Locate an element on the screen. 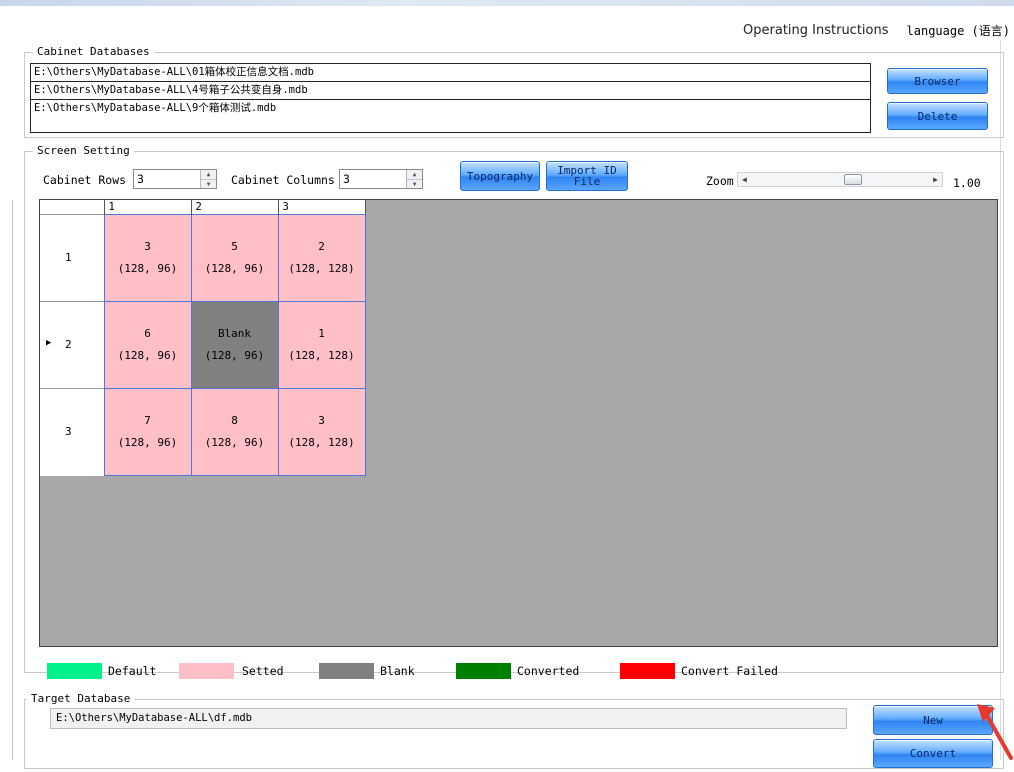 The height and width of the screenshot is (772, 1014). cabinet-id: 6 is located at coordinates (147, 333).